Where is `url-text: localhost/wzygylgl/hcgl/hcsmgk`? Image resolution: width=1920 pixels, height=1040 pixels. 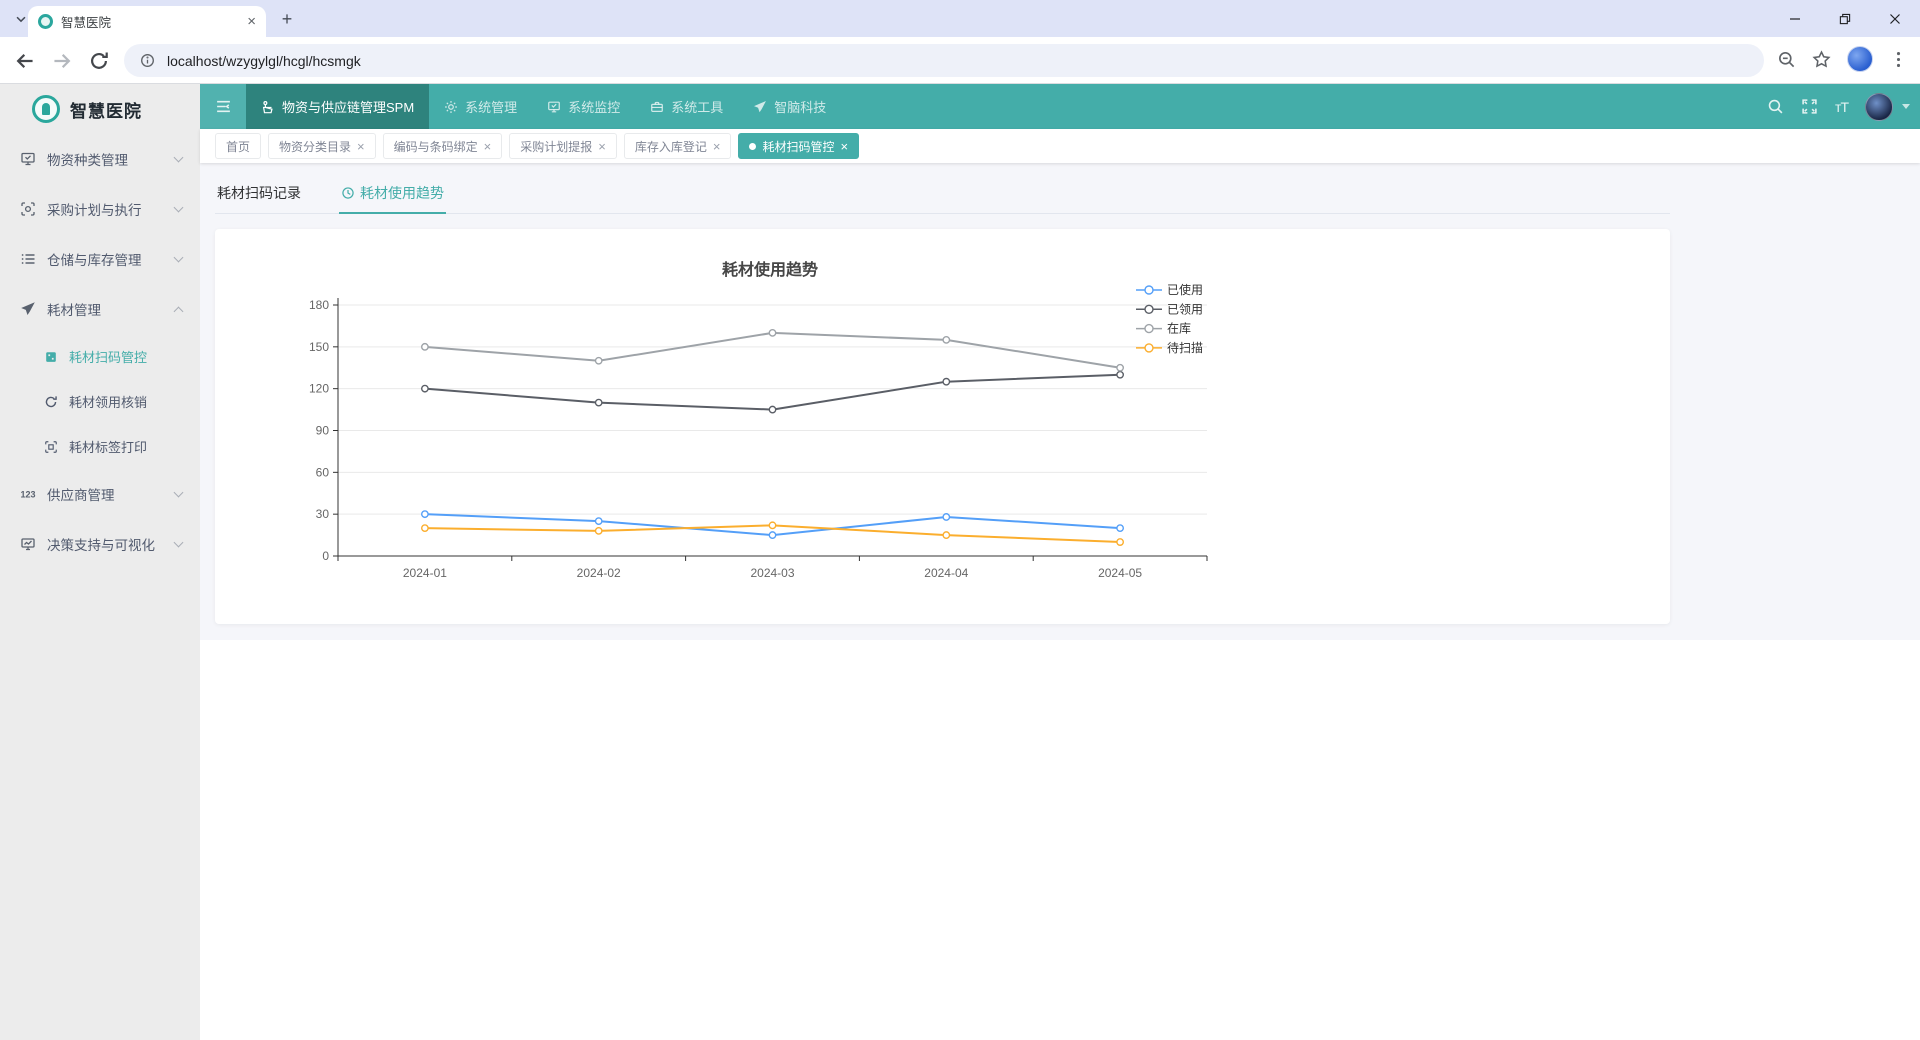 url-text: localhost/wzygylgl/hcgl/hcsmgk is located at coordinates (264, 60).